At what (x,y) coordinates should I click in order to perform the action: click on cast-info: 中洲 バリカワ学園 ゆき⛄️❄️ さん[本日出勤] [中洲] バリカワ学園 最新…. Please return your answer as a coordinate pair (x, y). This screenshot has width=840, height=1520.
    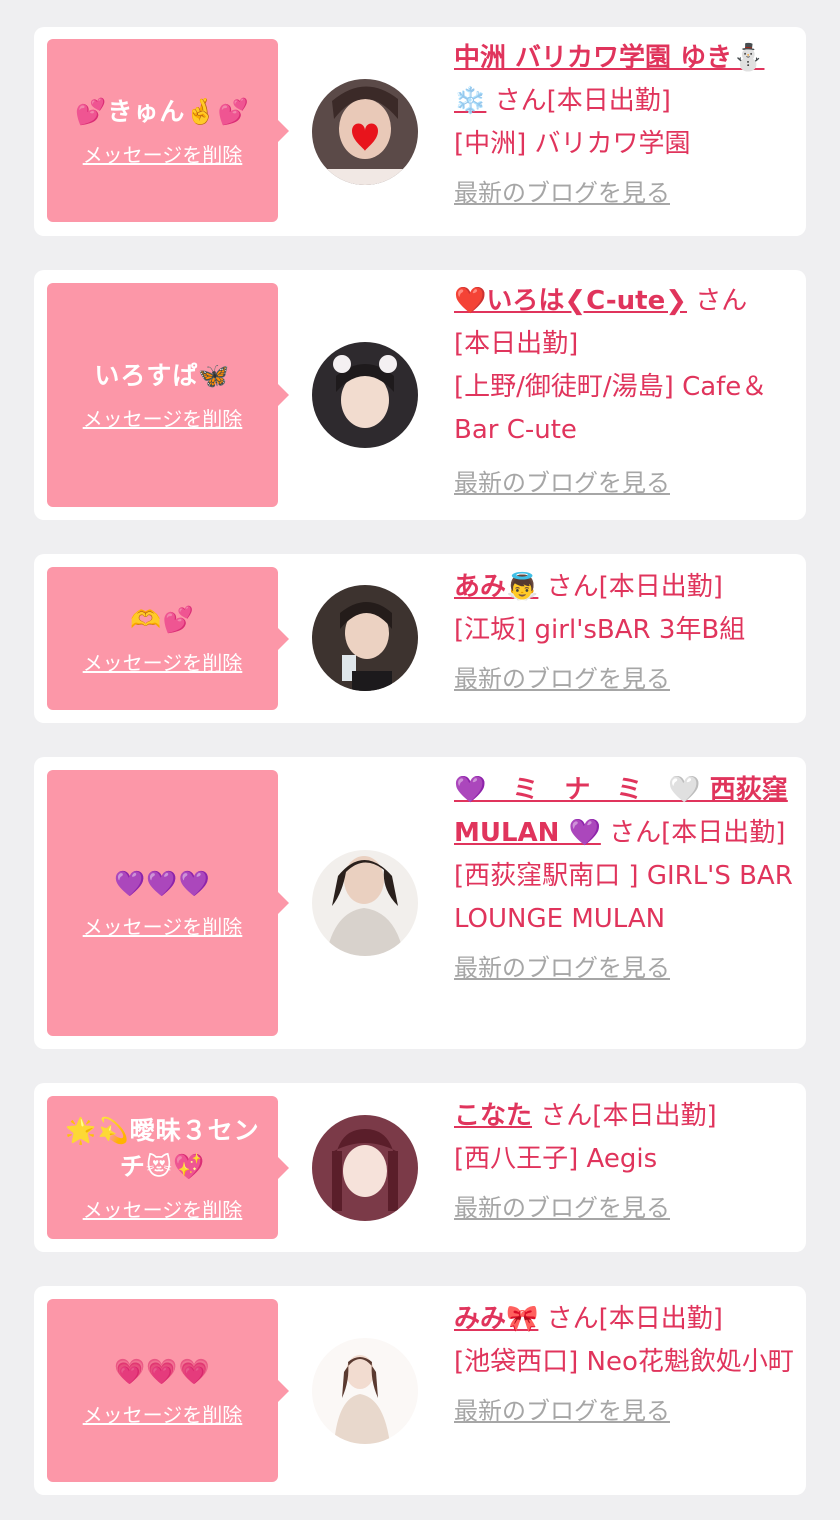
    Looking at the image, I should click on (624, 126).